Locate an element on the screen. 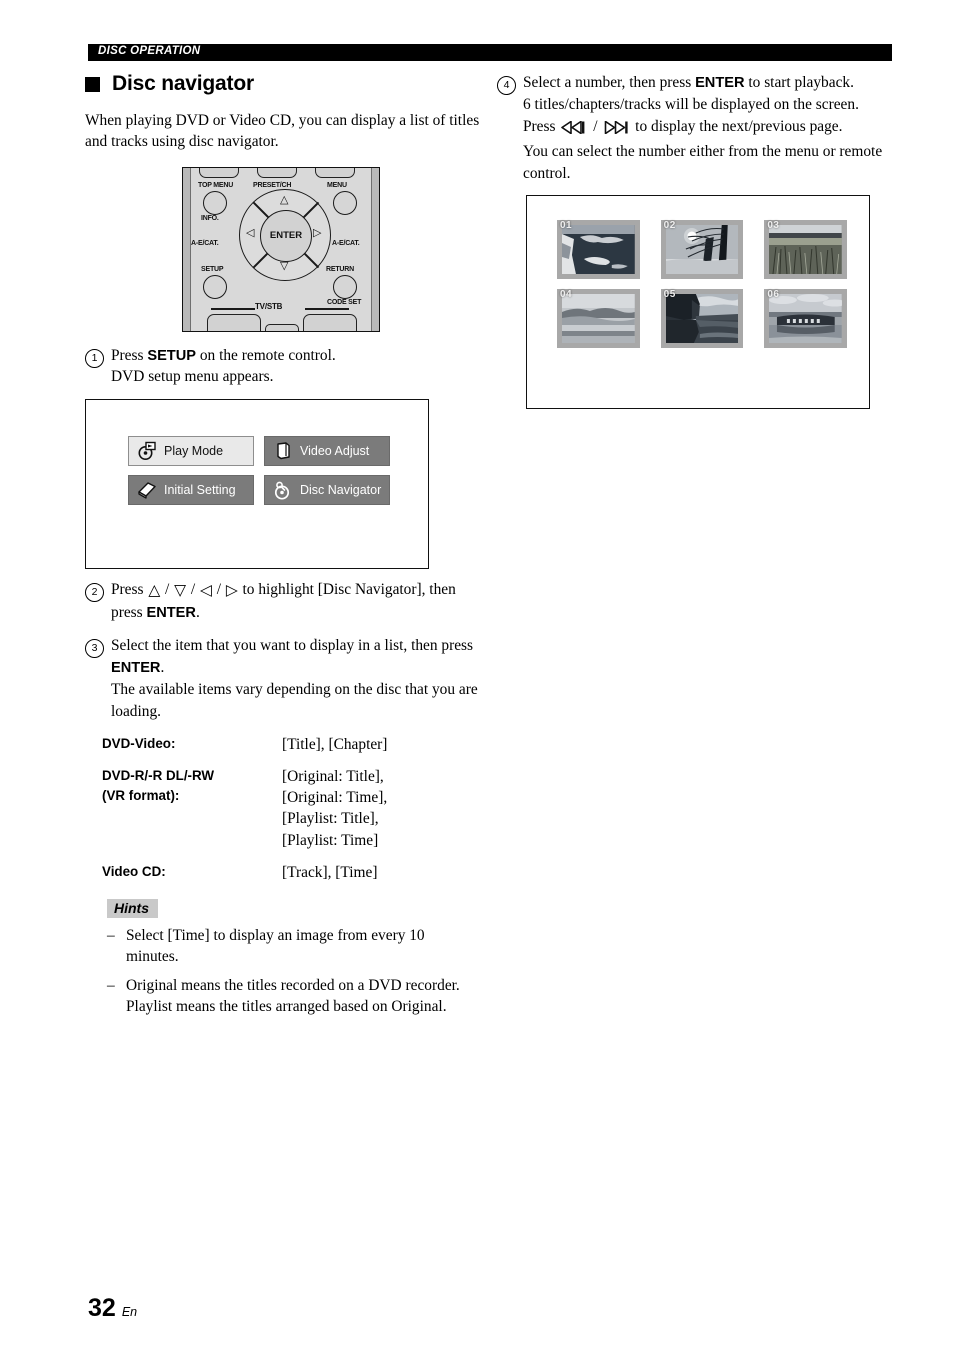  thumbnail-02-number: 02 is located at coordinates (669, 226).